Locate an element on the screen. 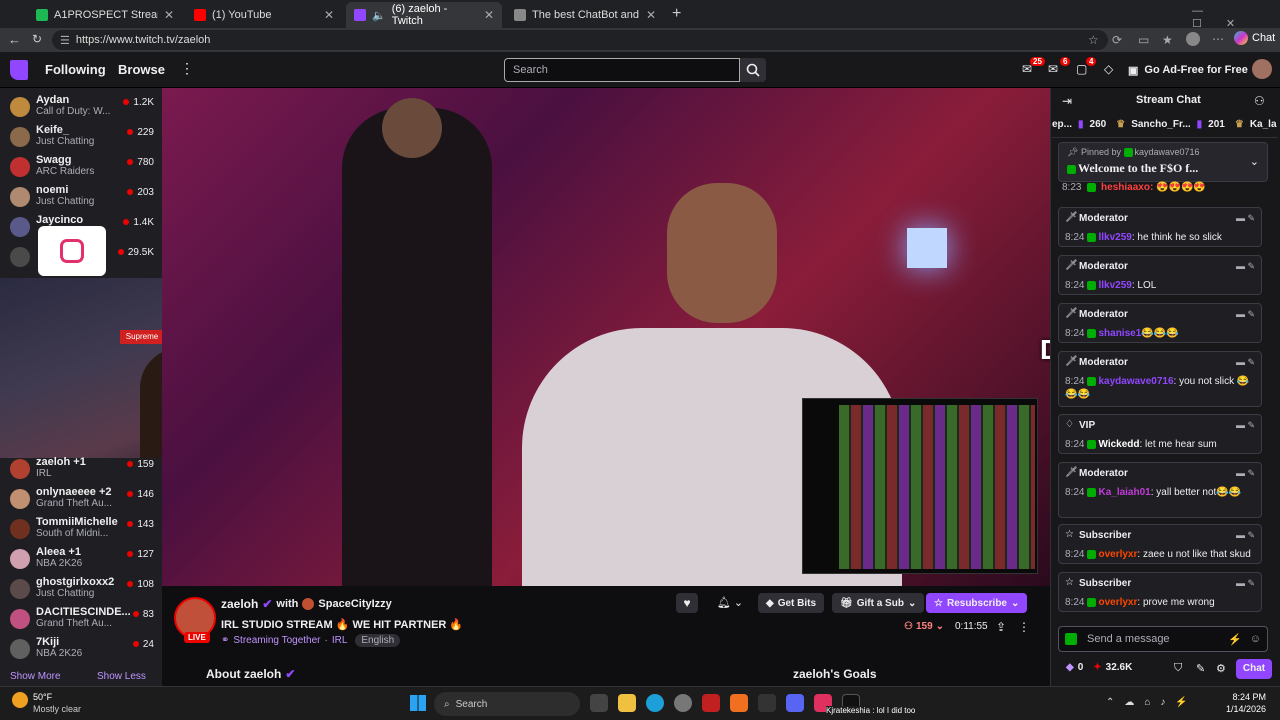 The image size is (1280, 720). chat-message-card: 🗡︎ Moderator ▬ ✎ 8:24 llkv259: LOL is located at coordinates (1160, 275).